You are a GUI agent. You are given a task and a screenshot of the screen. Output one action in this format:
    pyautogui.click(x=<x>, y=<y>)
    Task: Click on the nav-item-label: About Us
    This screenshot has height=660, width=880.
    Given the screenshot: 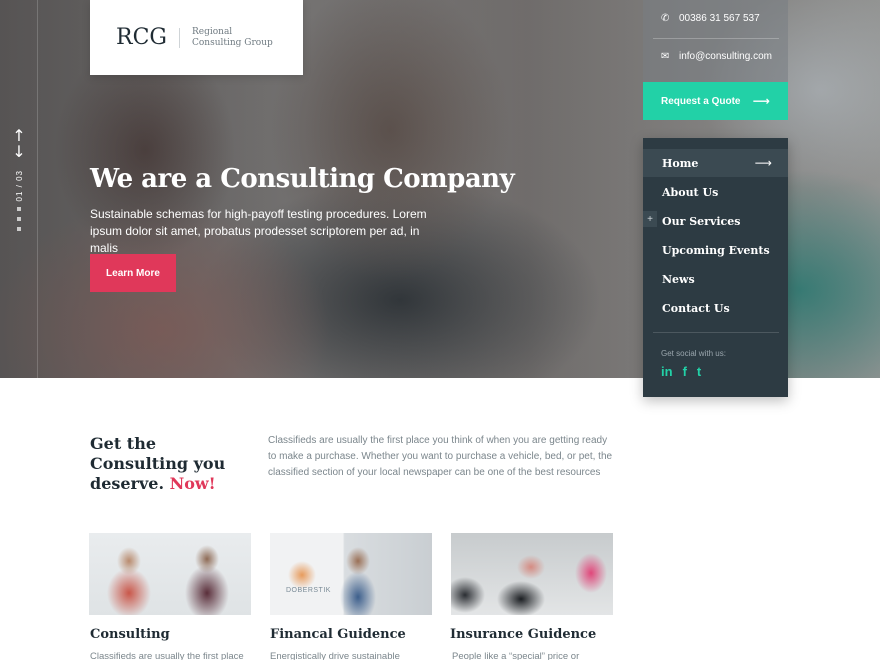 What is the action you would take?
    pyautogui.click(x=690, y=192)
    